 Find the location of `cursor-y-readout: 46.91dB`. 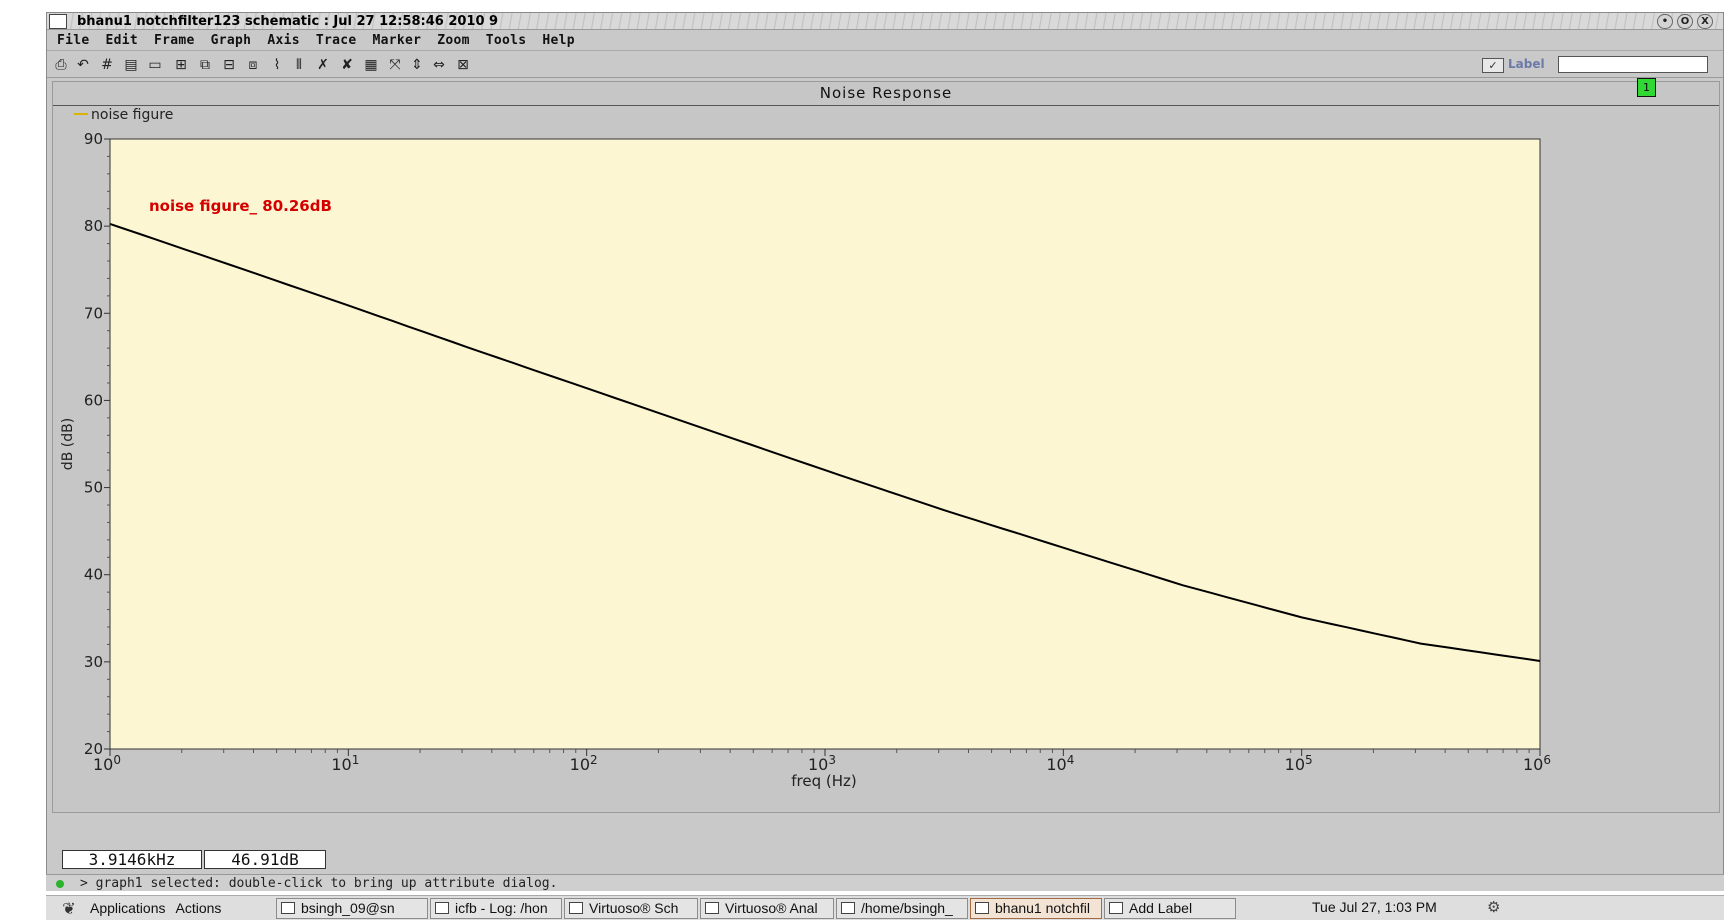

cursor-y-readout: 46.91dB is located at coordinates (265, 859).